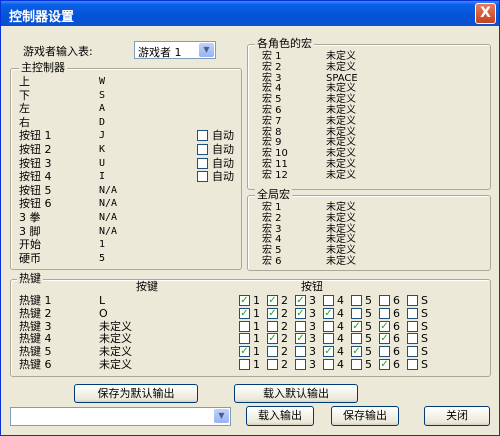 The height and width of the screenshot is (436, 500). Describe the element at coordinates (365, 416) in the screenshot. I see `save-output-button: 保存输出` at that location.